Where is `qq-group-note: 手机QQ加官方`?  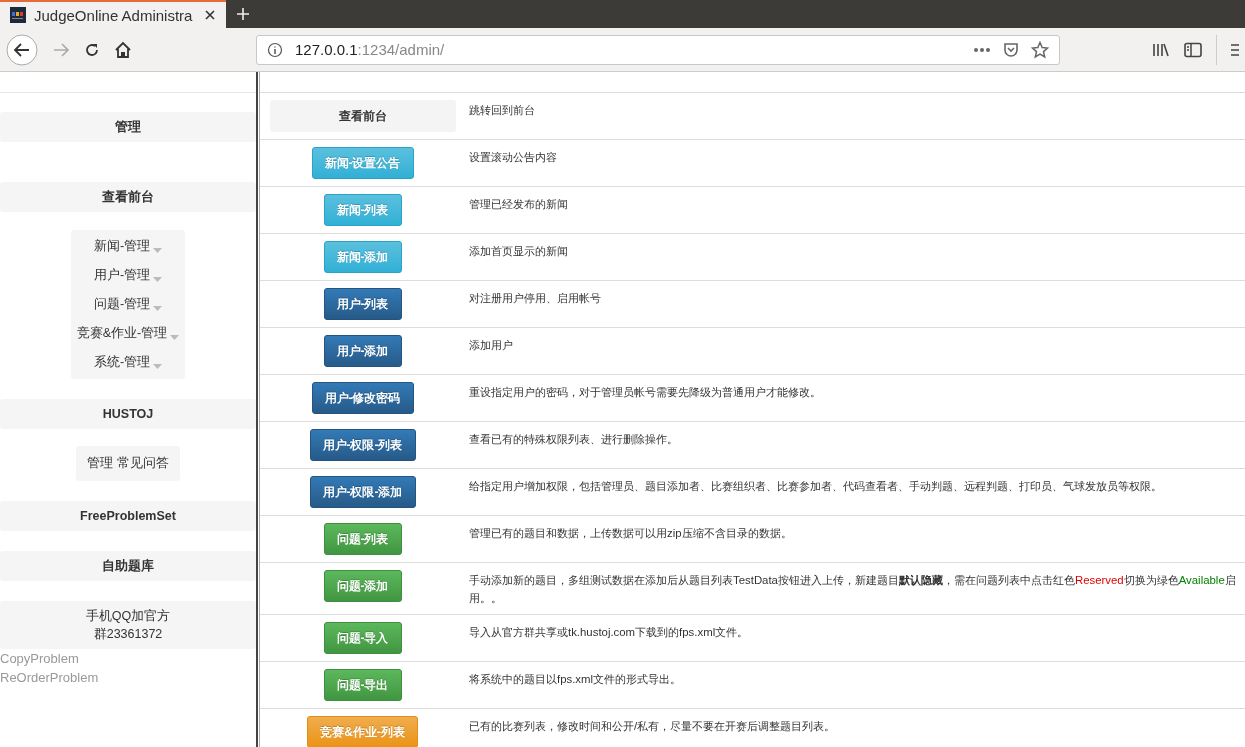 qq-group-note: 手机QQ加官方 is located at coordinates (128, 616).